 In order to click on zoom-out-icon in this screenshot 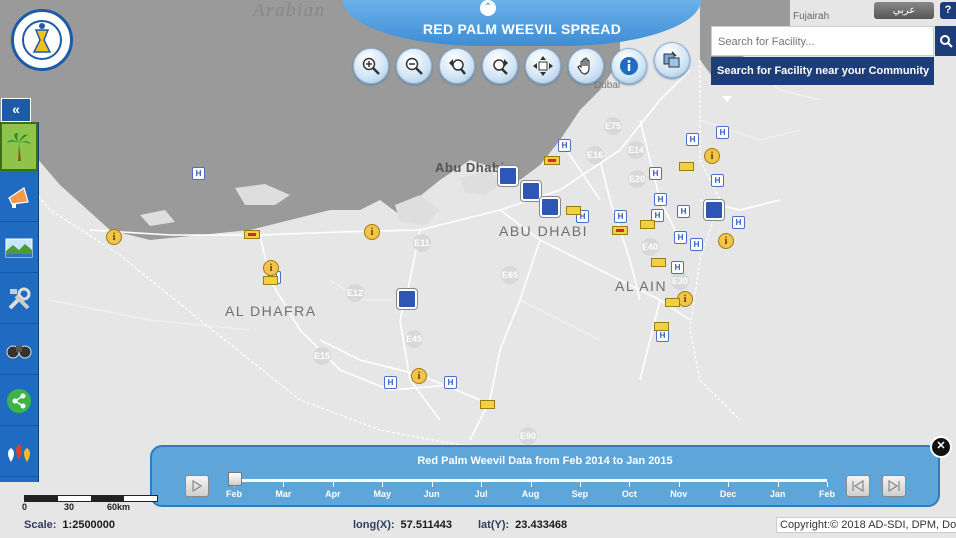, I will do `click(414, 66)`.